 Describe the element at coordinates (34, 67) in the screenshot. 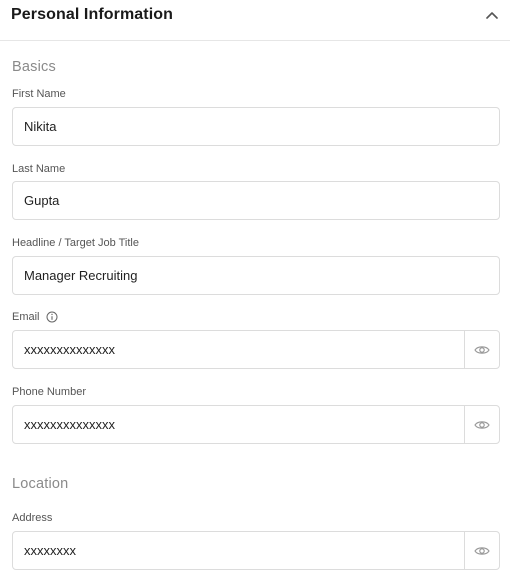

I see `section-title-basics: Basics` at that location.